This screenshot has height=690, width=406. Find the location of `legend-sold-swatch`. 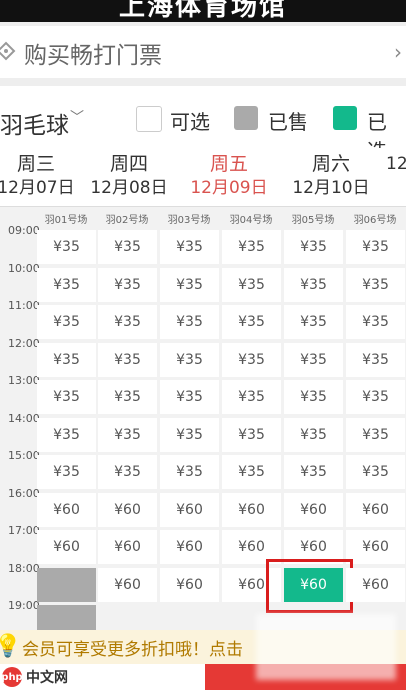

legend-sold-swatch is located at coordinates (246, 118).